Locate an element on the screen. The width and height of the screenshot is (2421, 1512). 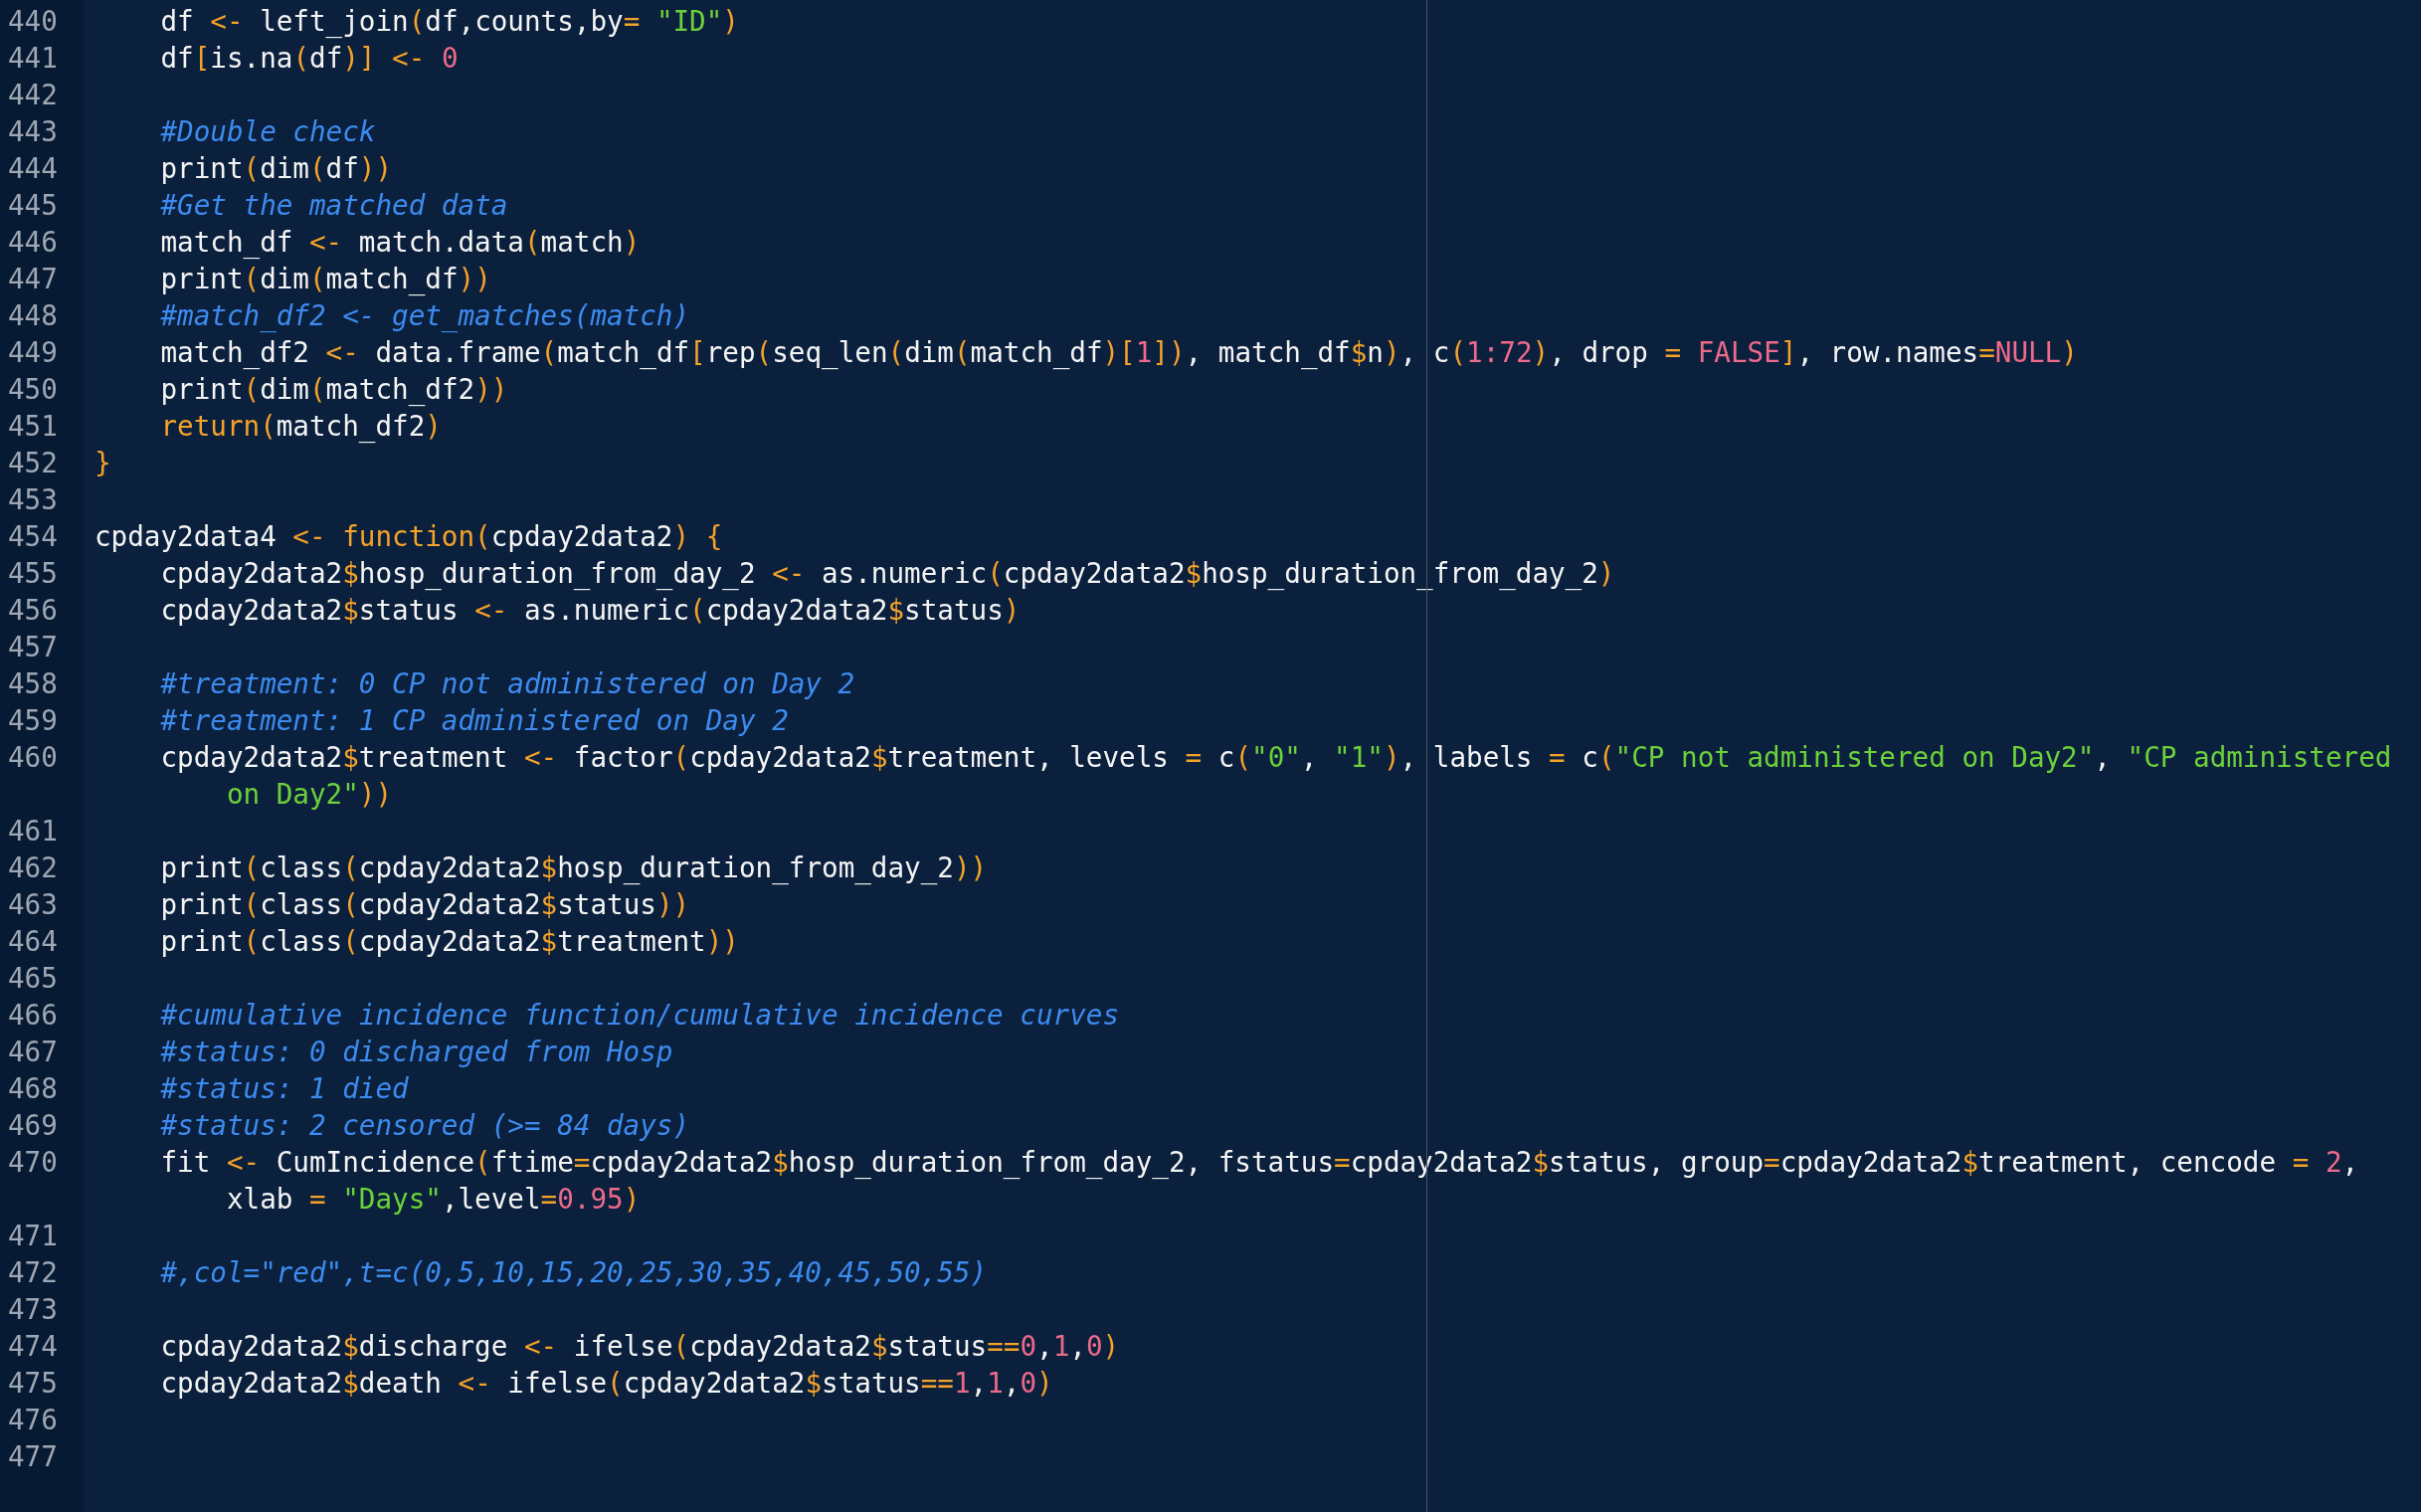
code-line: } is located at coordinates (102, 463).